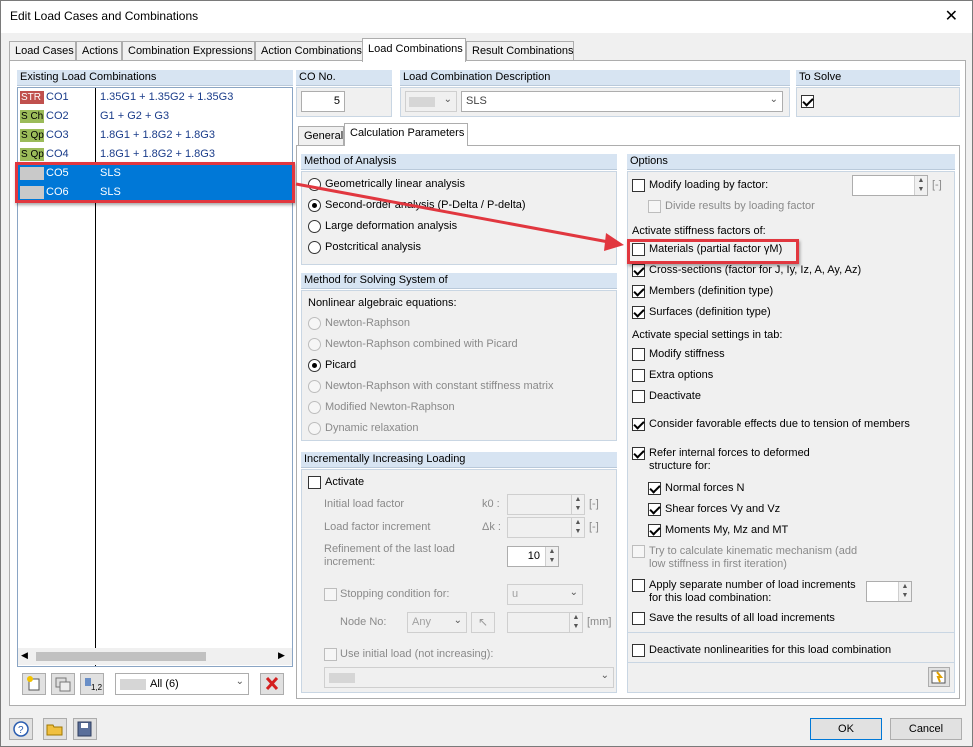  I want to click on tab-combination-expressions: Combination Expressions, so click(188, 51).